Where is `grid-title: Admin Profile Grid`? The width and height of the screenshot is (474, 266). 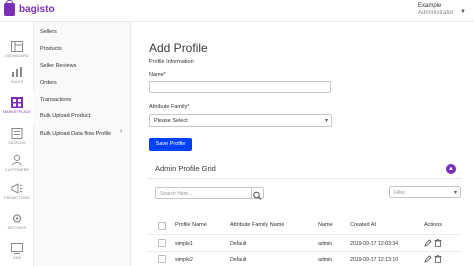
grid-title: Admin Profile Grid is located at coordinates (185, 168).